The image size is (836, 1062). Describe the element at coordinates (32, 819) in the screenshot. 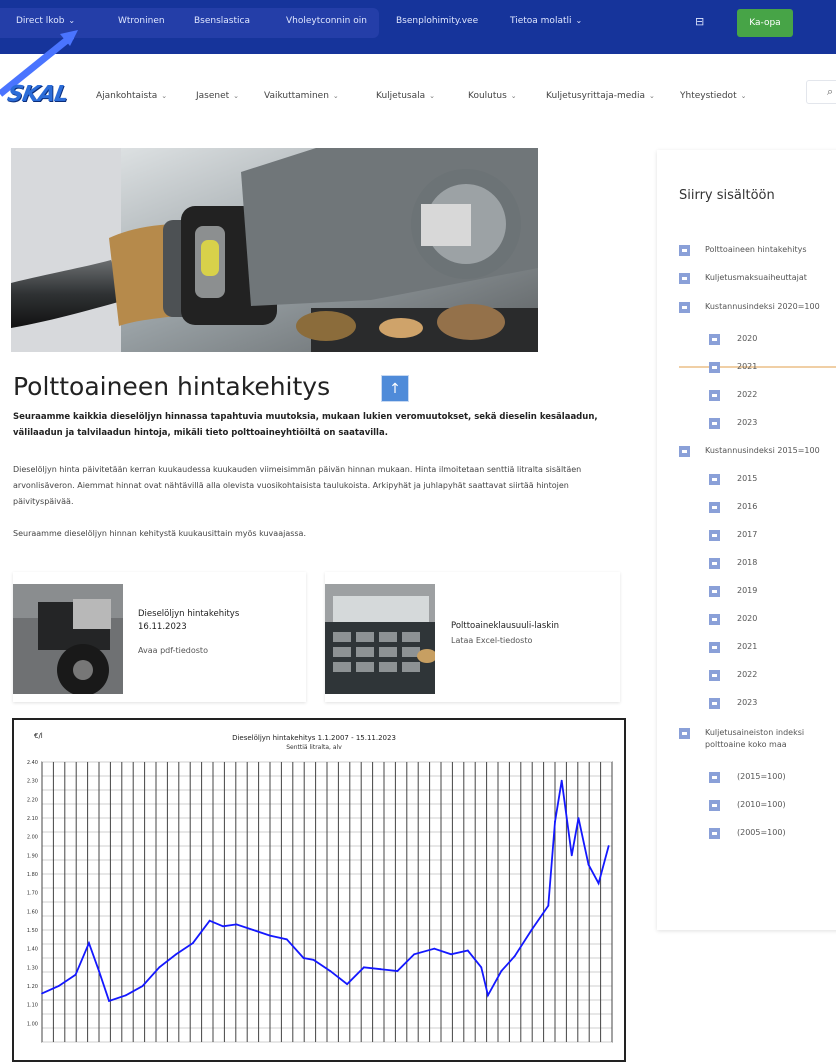

I see `chart-y-tick-label: 2.10` at that location.